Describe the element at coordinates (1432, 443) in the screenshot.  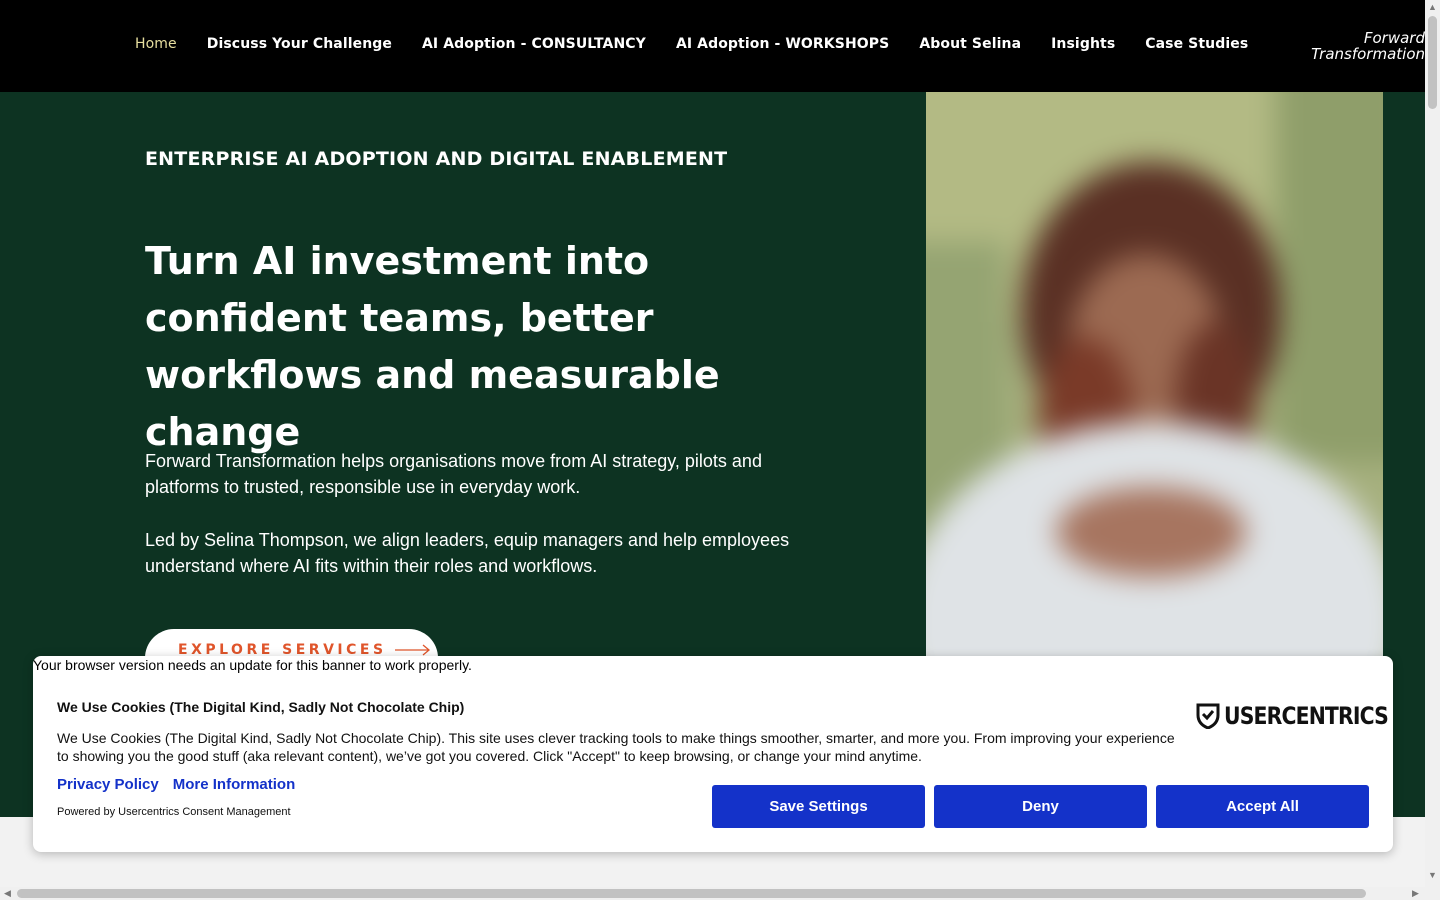
I see `vertical-scrollbar: ▲ ▼` at that location.